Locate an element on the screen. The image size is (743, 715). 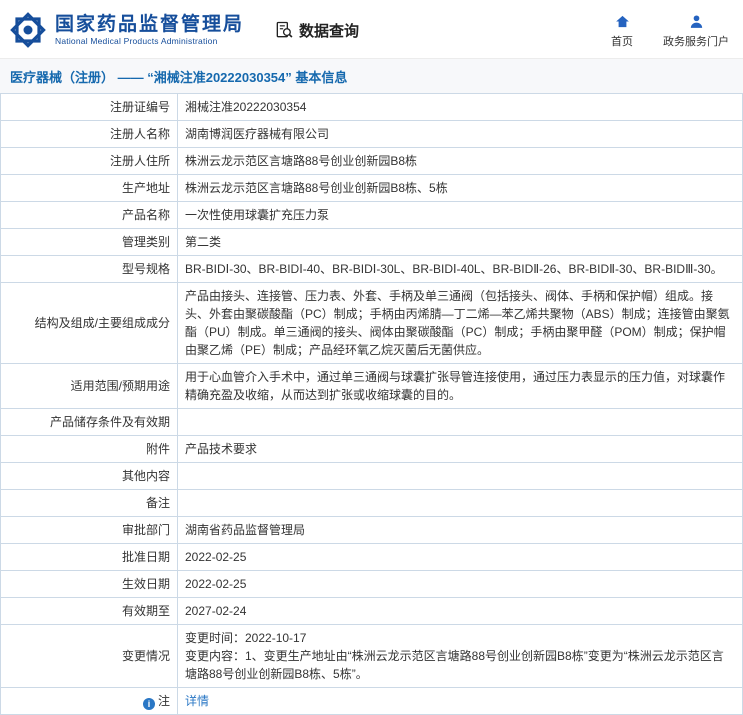
row-label: 注册人名称 is located at coordinates (89, 134).